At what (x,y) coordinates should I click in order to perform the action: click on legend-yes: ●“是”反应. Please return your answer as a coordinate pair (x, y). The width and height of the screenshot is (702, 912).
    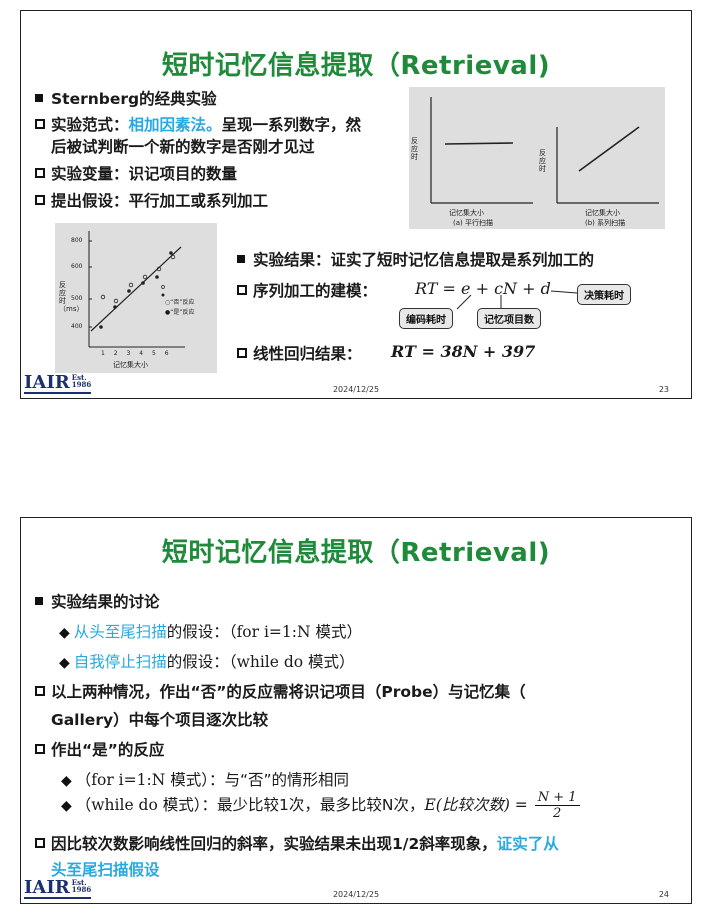
    Looking at the image, I should click on (180, 312).